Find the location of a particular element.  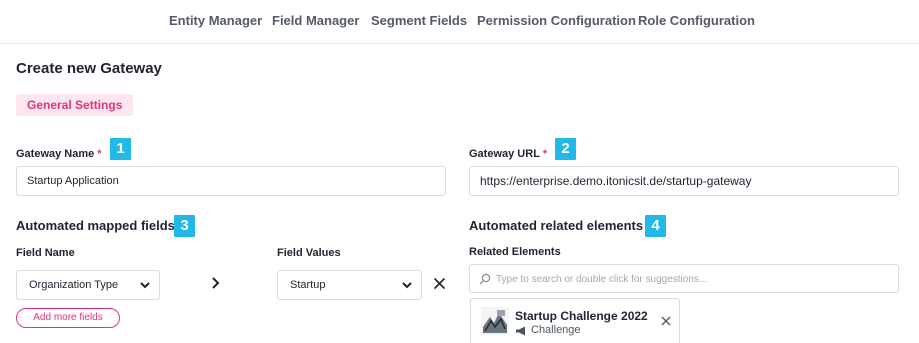

chevron-right-icon is located at coordinates (216, 283).